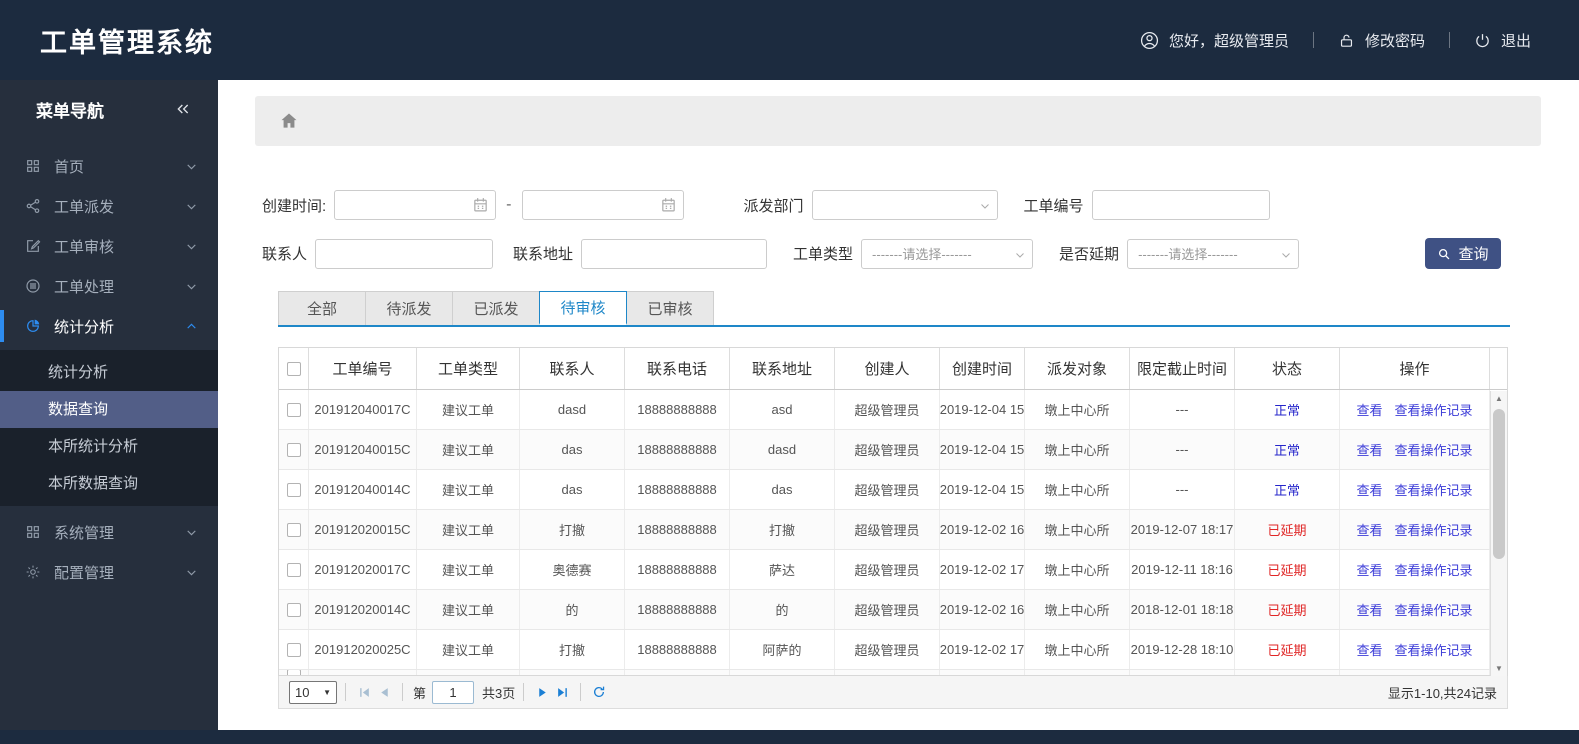  Describe the element at coordinates (1182, 649) in the screenshot. I see `cell-deadline: 2019-12-28 18:10` at that location.